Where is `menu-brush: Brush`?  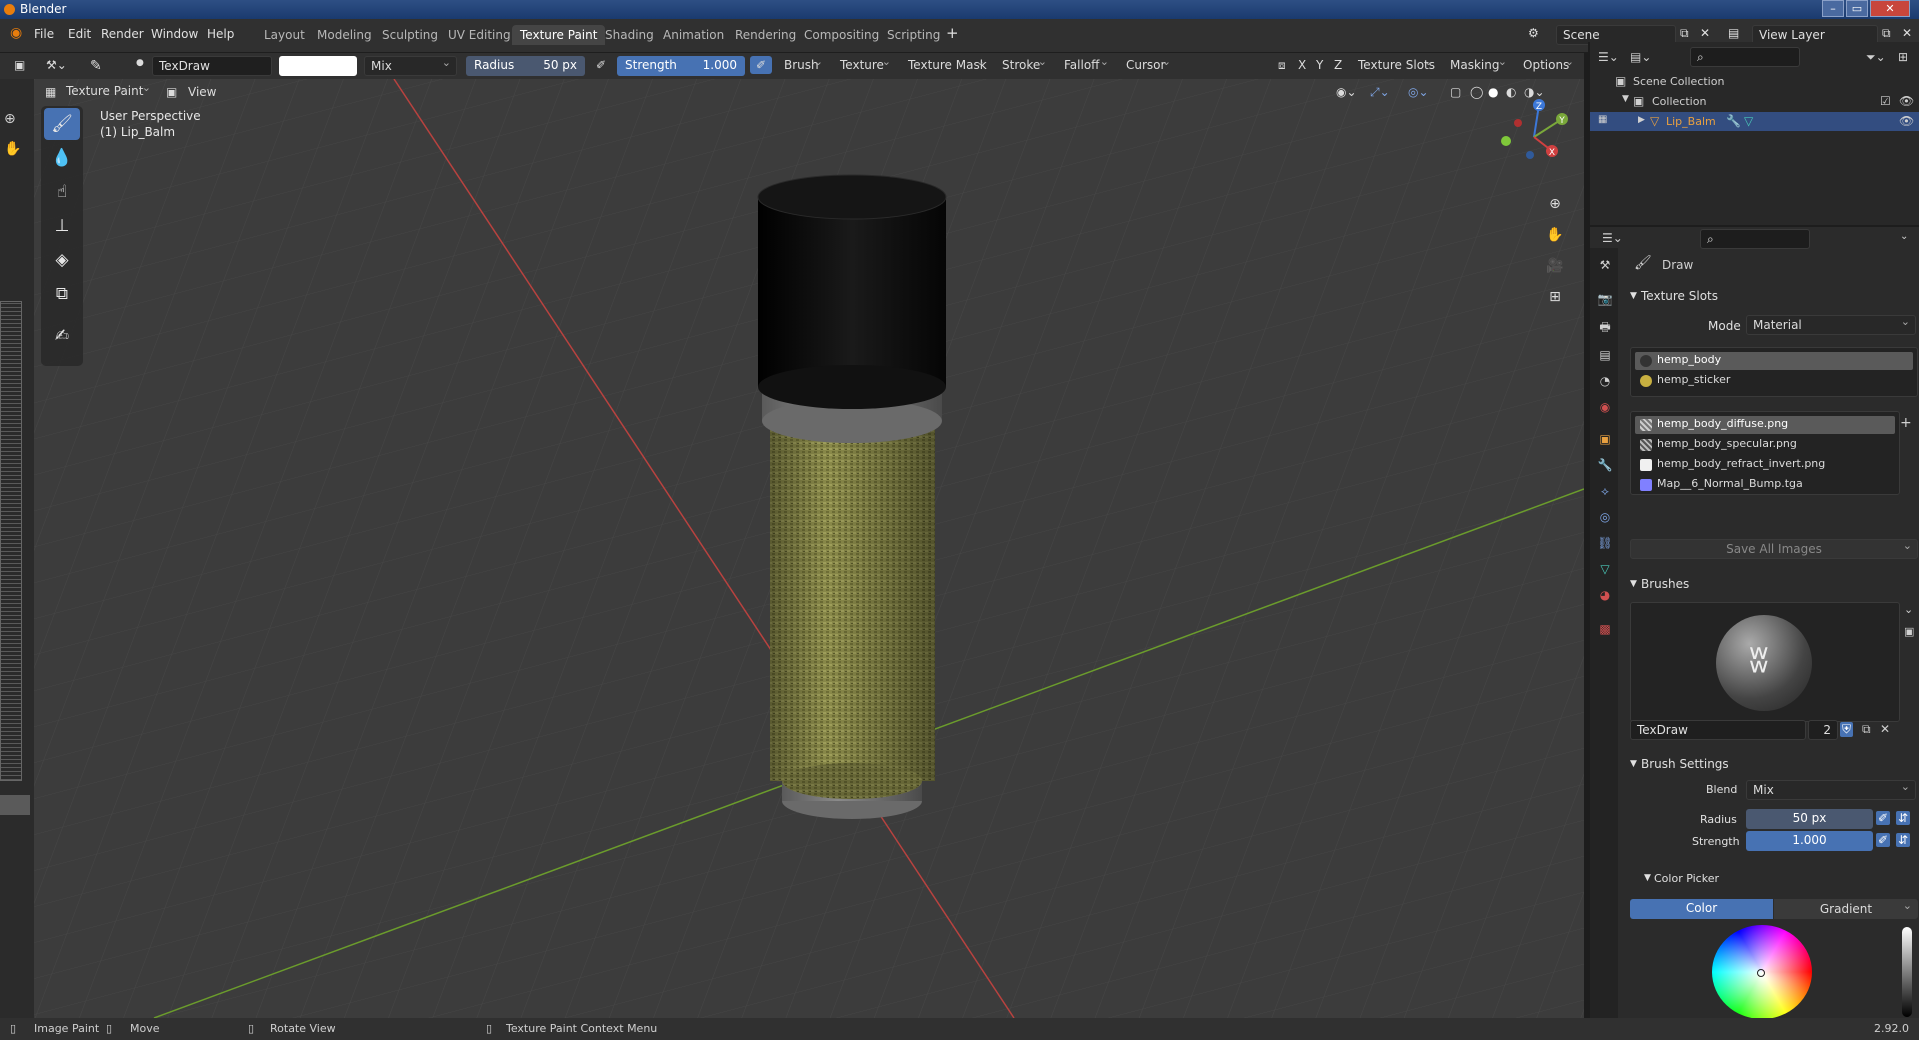 menu-brush: Brush is located at coordinates (803, 65).